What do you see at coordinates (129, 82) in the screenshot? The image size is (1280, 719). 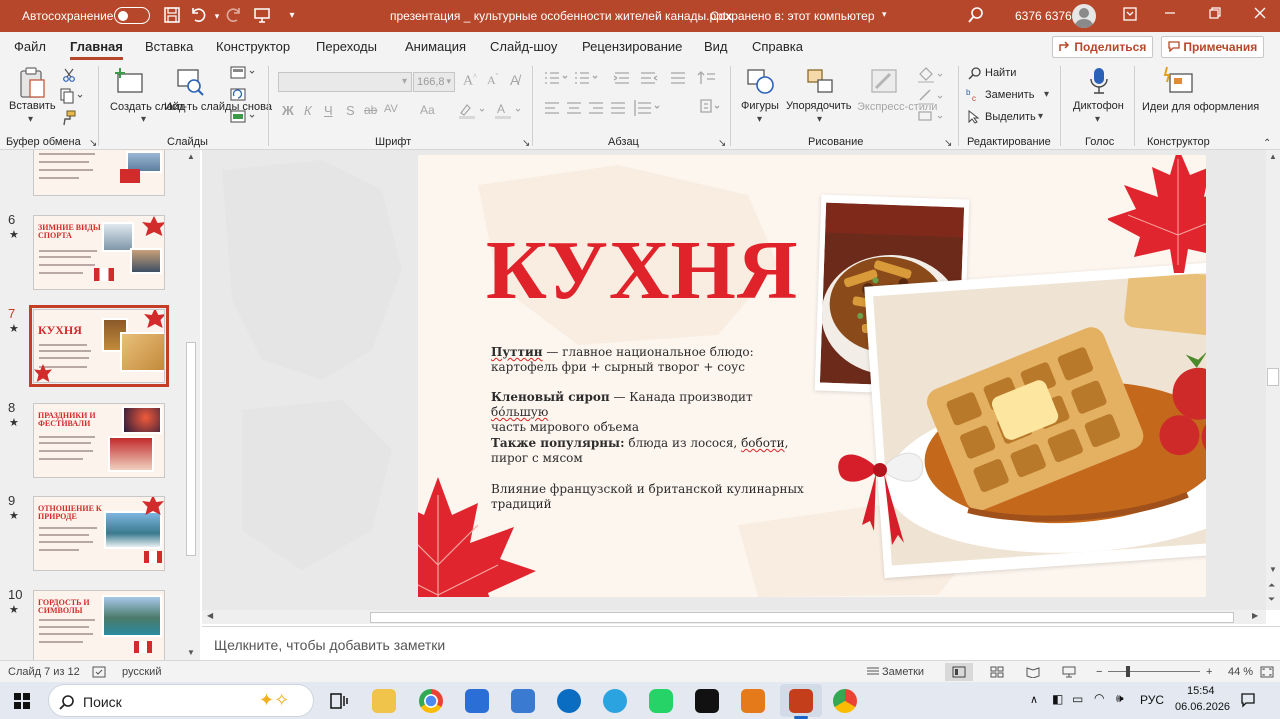 I see `new-slide-icon` at bounding box center [129, 82].